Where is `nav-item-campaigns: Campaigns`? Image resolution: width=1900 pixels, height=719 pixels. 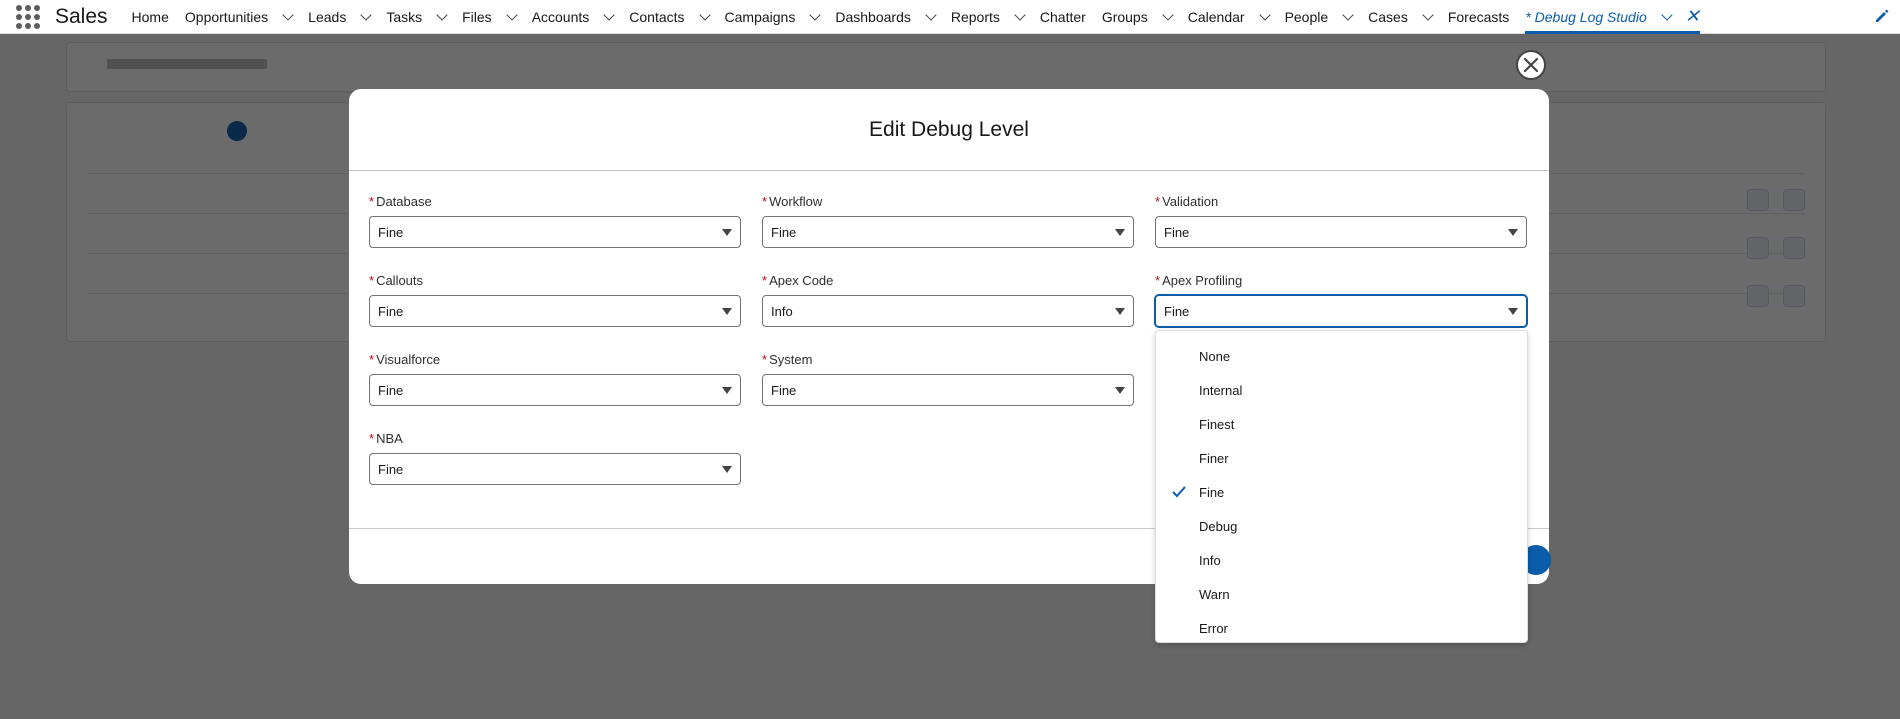 nav-item-campaigns: Campaigns is located at coordinates (773, 17).